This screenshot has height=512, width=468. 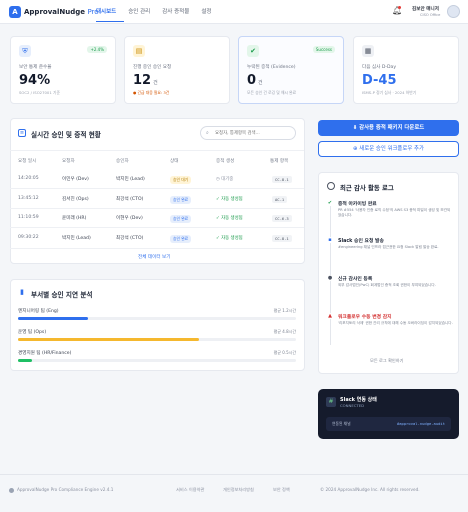 I want to click on check-circle-icon: ✔, so click(x=253, y=51).